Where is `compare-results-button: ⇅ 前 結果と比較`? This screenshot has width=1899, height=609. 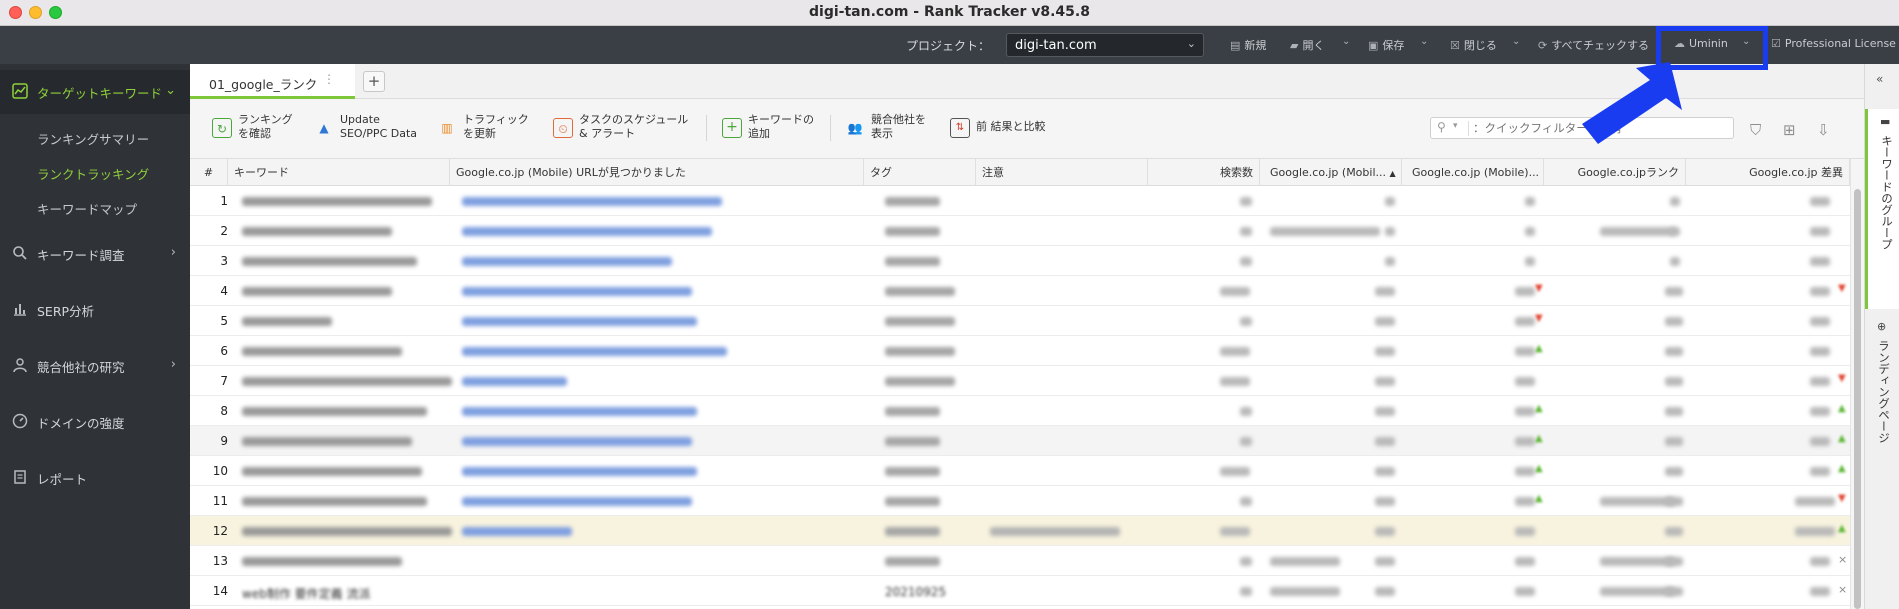
compare-results-button: ⇅ 前 結果と比較 is located at coordinates (1010, 128).